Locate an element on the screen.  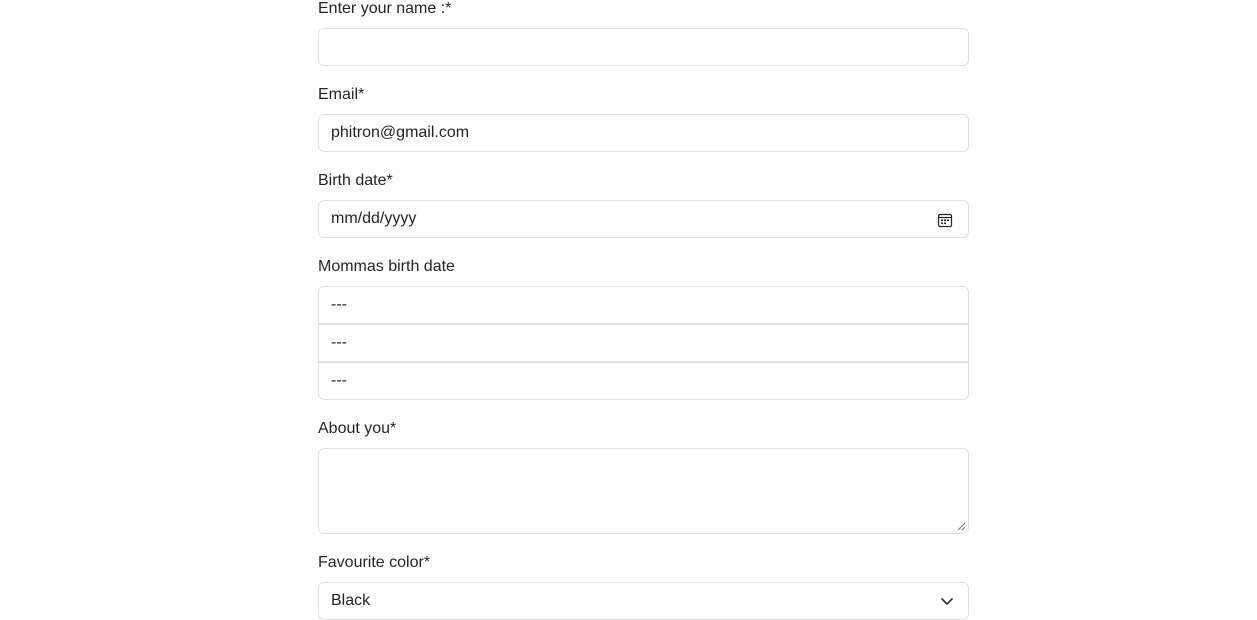
favourite-color-value: Black is located at coordinates (351, 600).